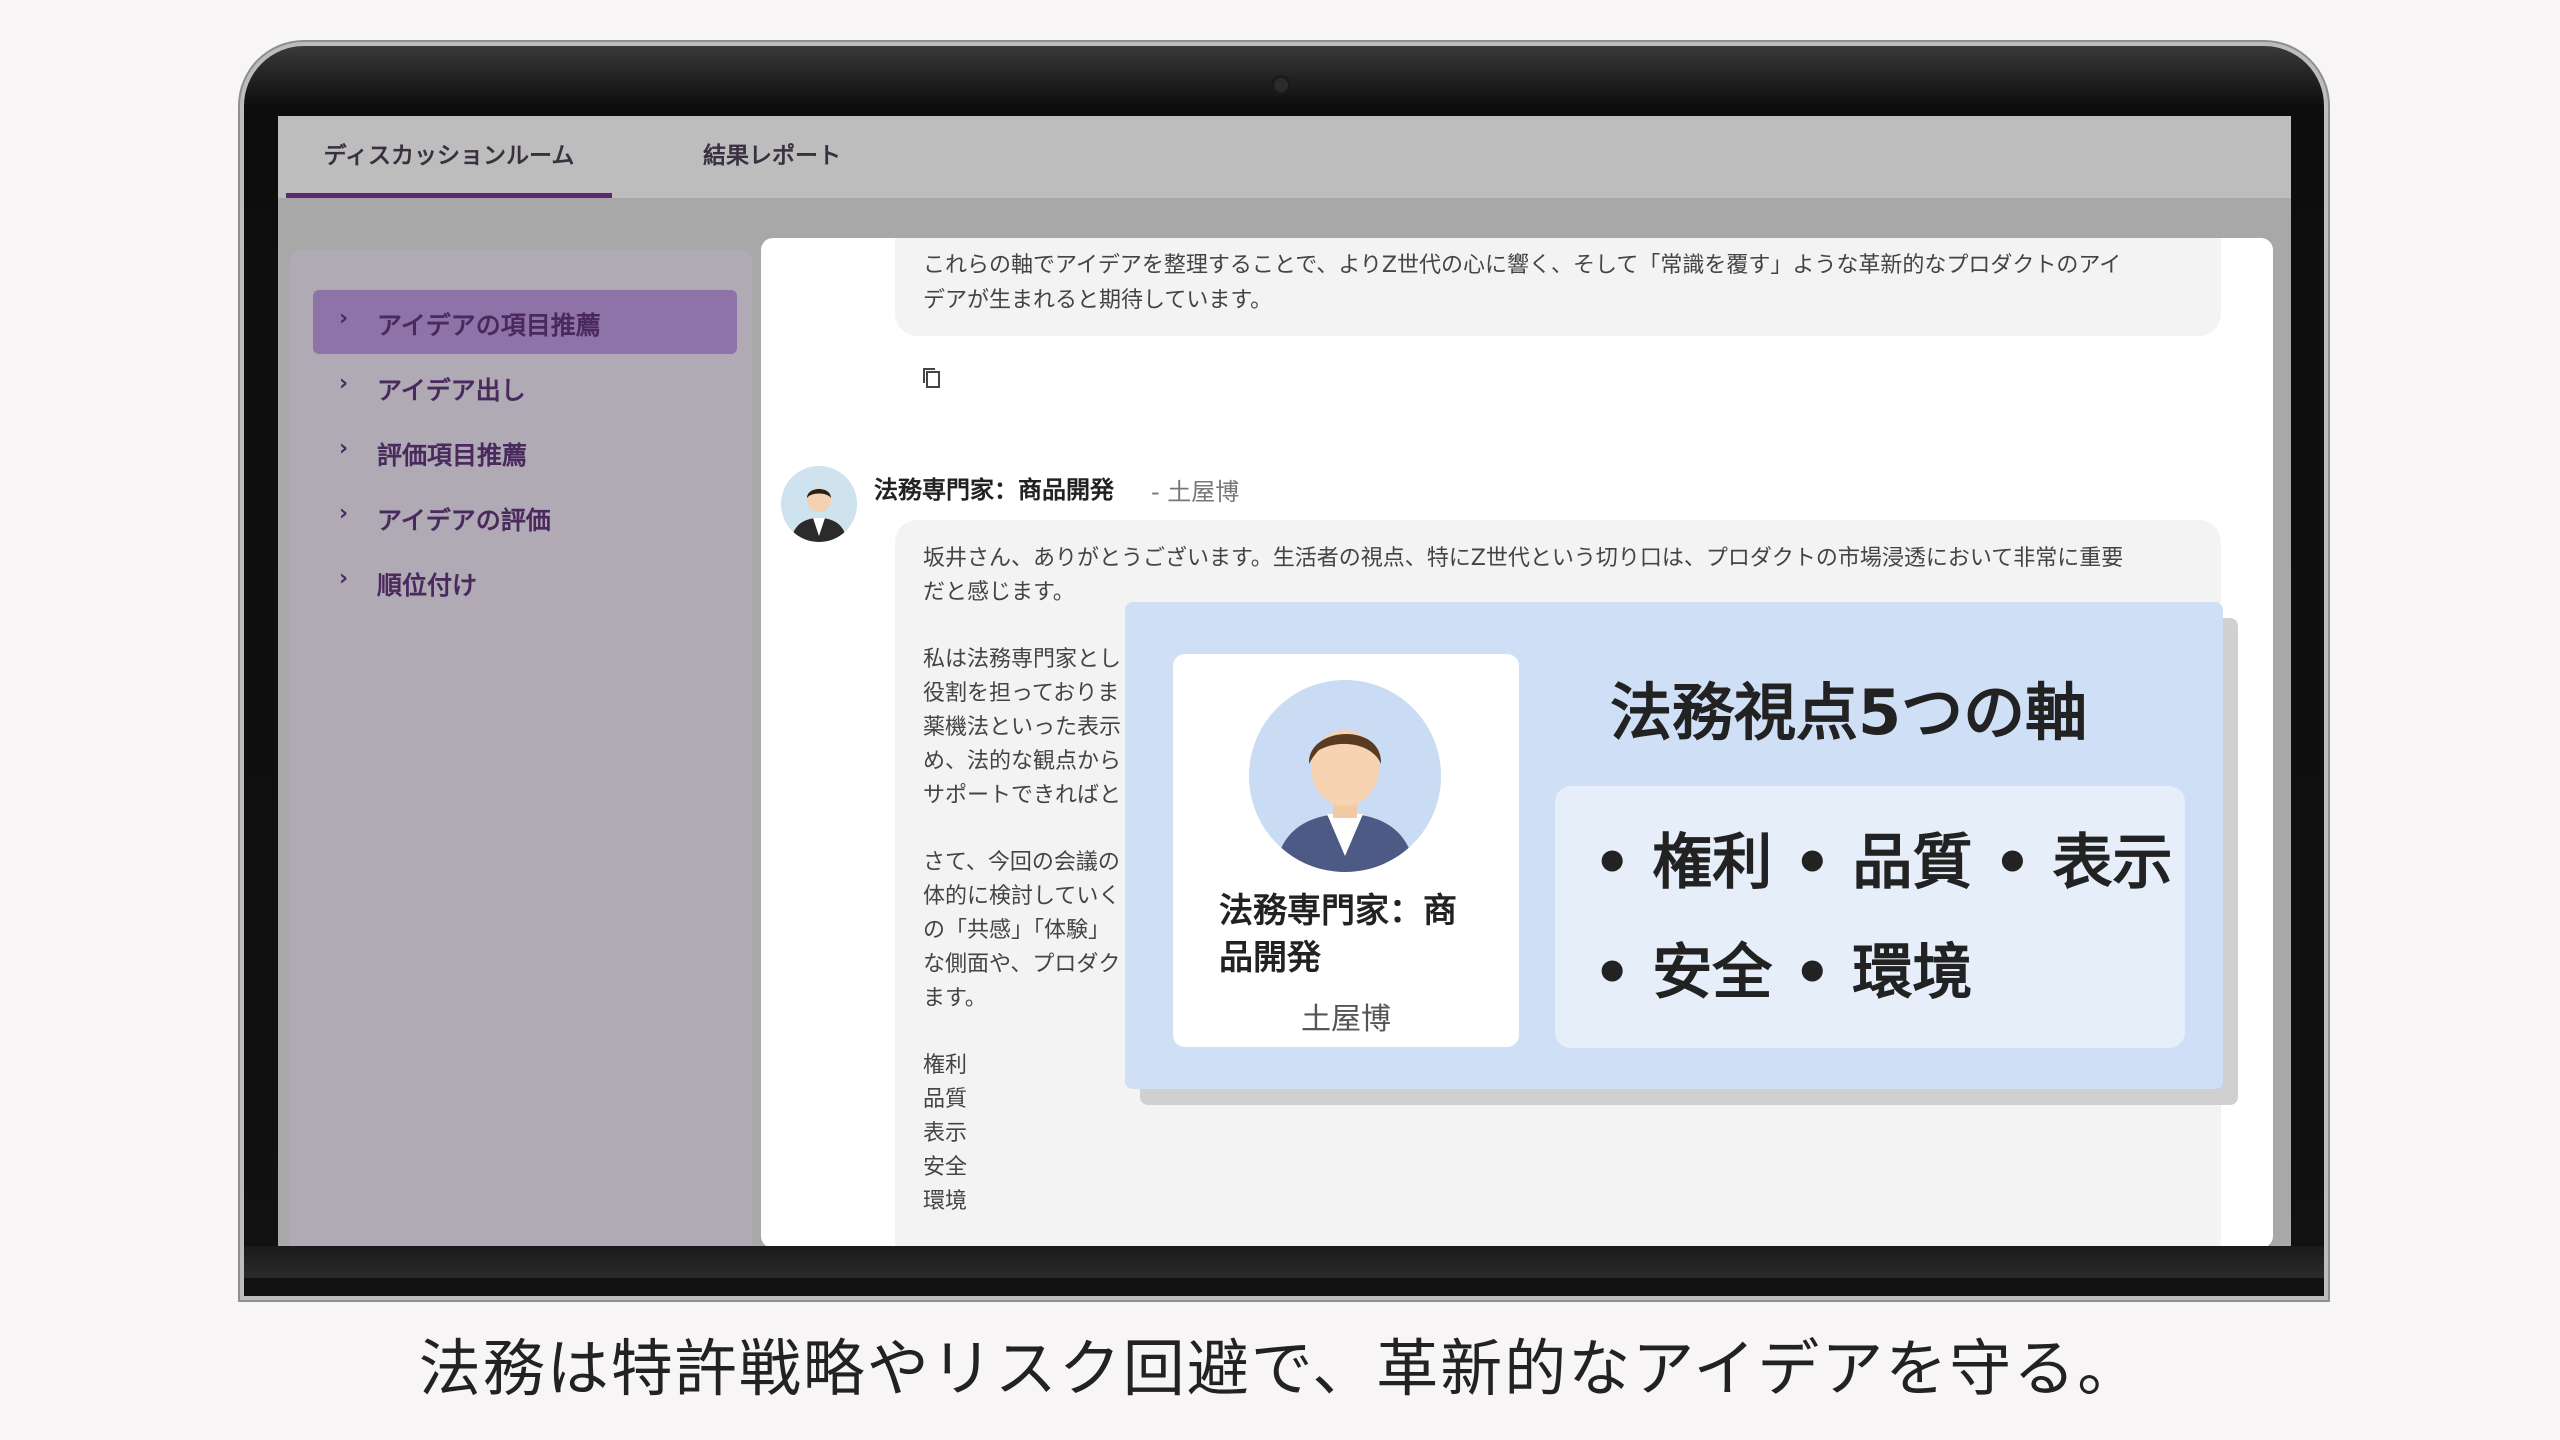 The image size is (2560, 1440). What do you see at coordinates (525, 582) in the screenshot?
I see `sidebar-item-ranking: › 順位付け` at bounding box center [525, 582].